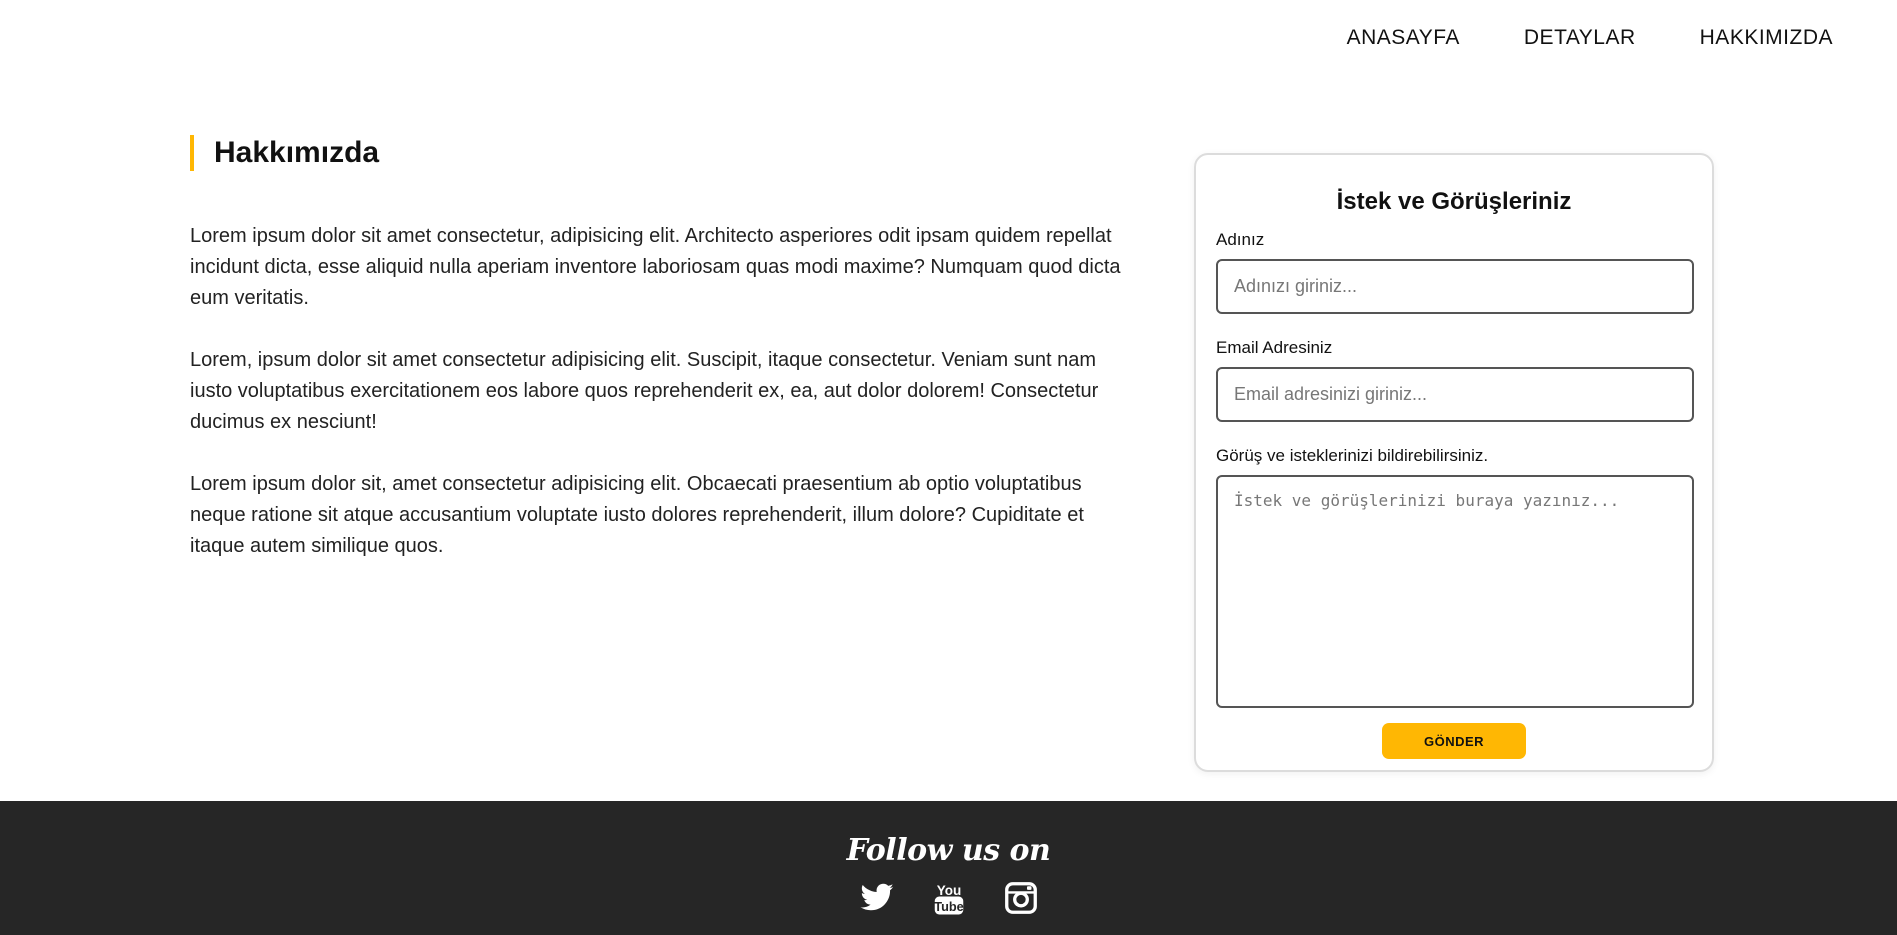  I want to click on twitter-icon, so click(876, 897).